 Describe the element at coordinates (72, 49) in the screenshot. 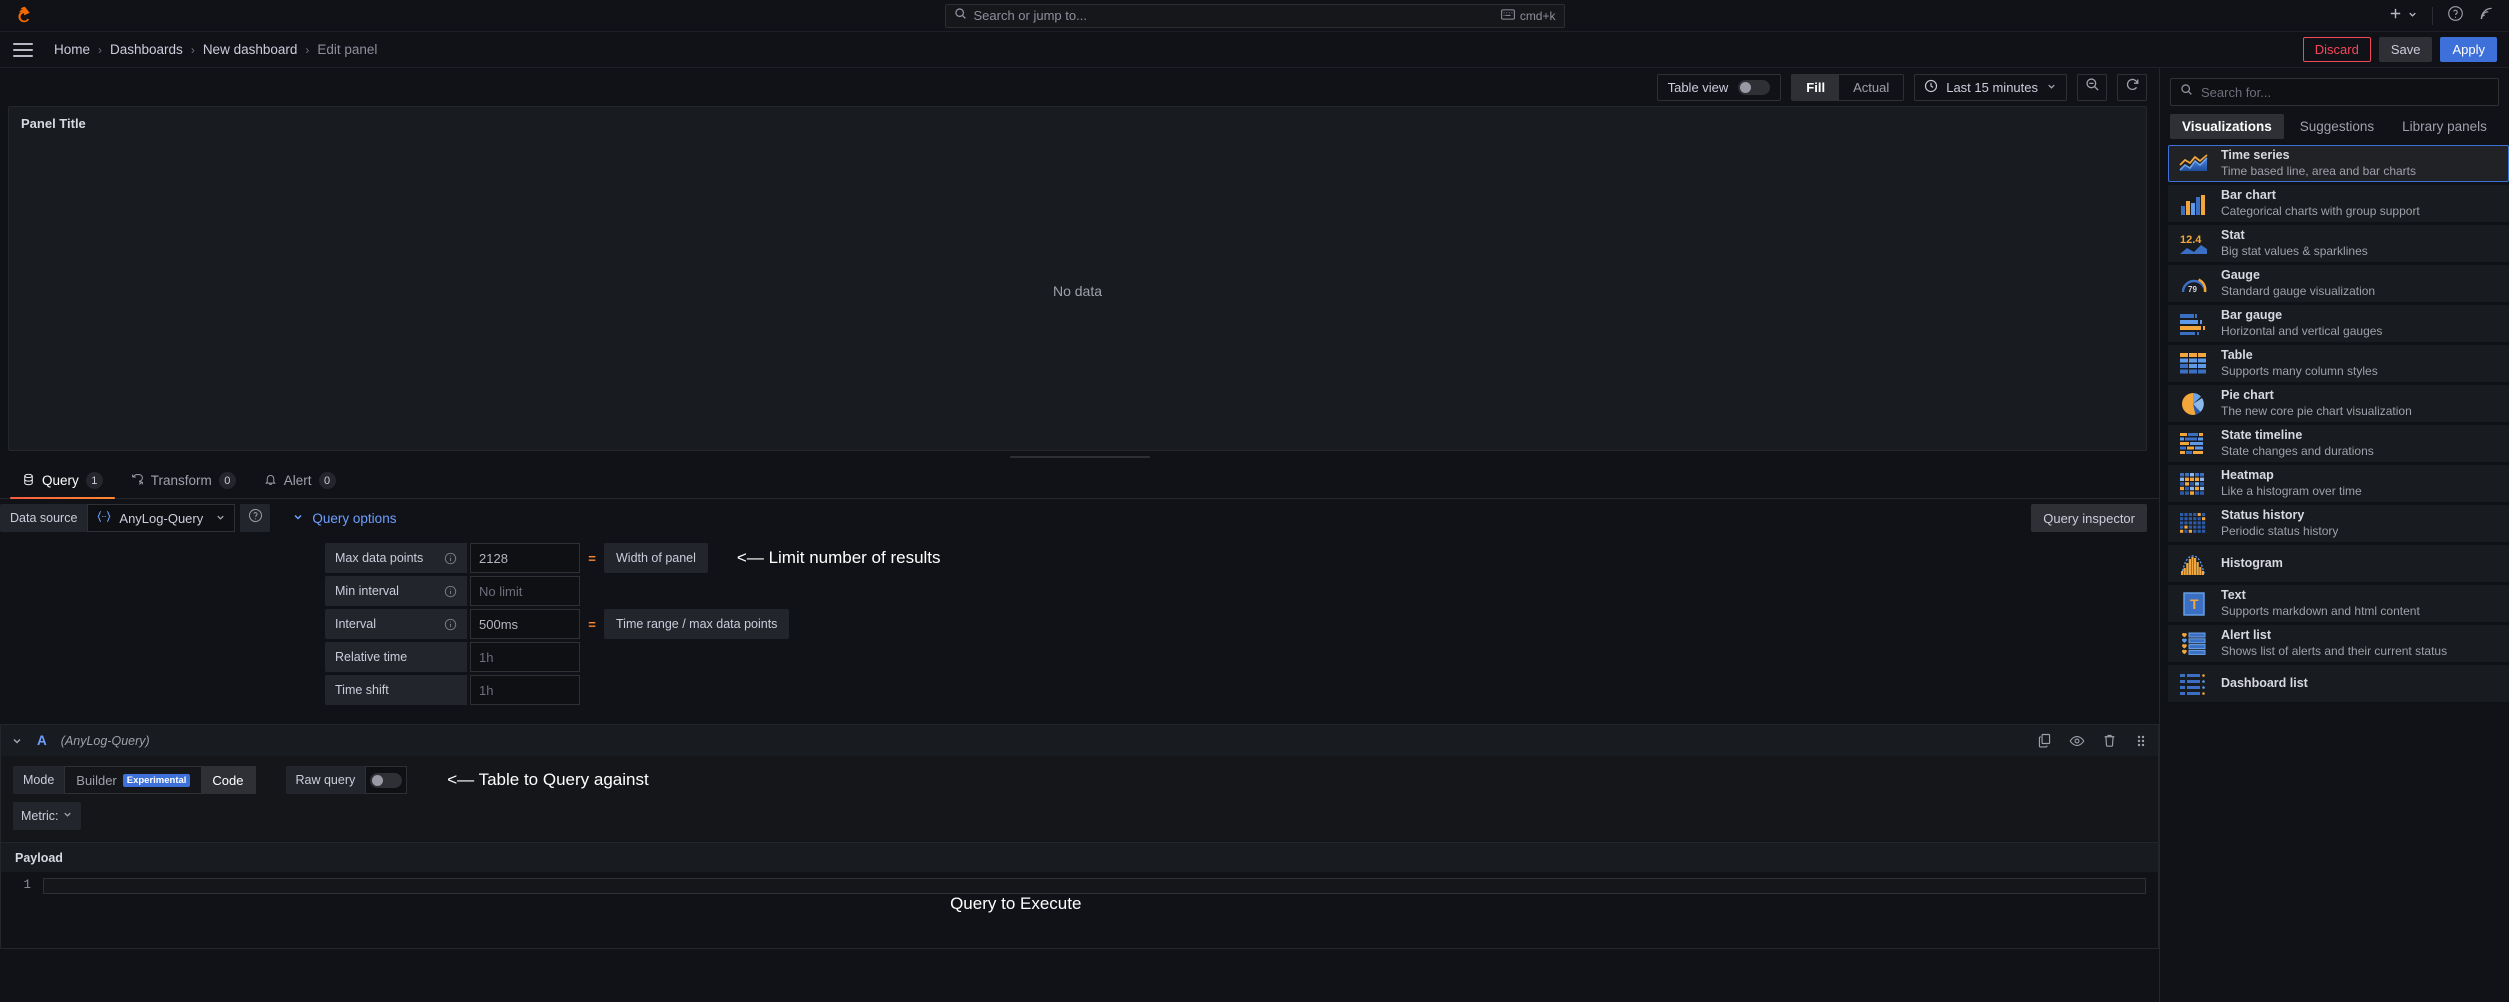

I see `breadcrumb-item-home: Home` at that location.